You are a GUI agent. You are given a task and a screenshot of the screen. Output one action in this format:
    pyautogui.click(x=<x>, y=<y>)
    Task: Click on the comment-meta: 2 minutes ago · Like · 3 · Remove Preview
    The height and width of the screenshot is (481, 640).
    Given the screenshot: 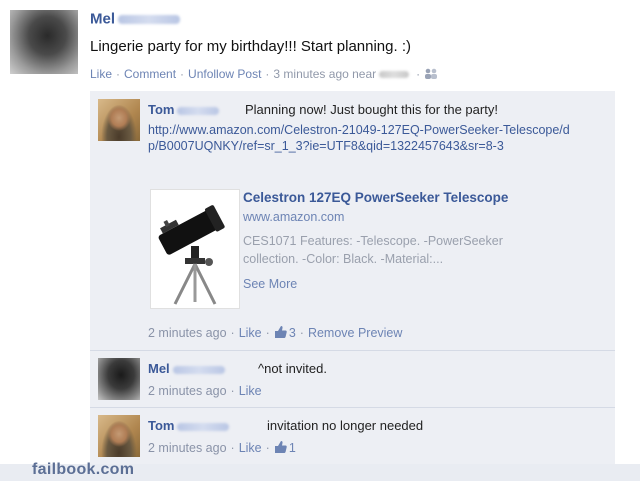 What is the action you would take?
    pyautogui.click(x=275, y=333)
    